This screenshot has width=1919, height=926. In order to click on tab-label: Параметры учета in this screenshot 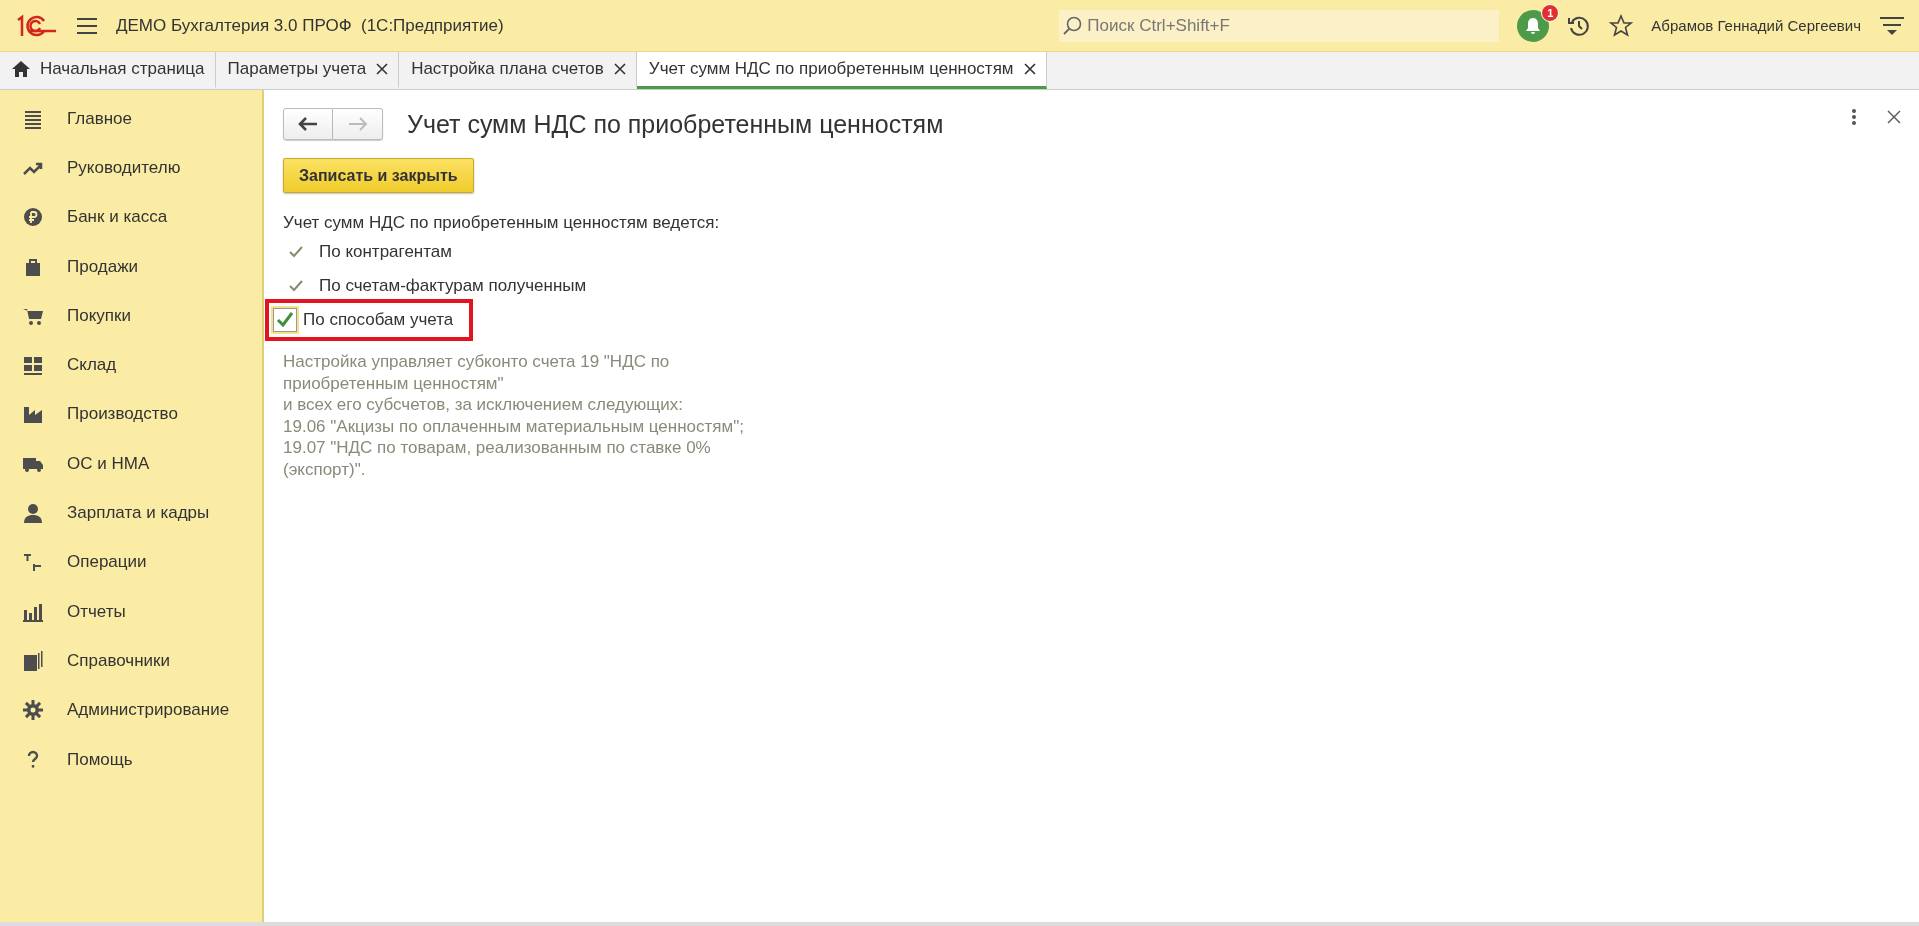, I will do `click(297, 69)`.